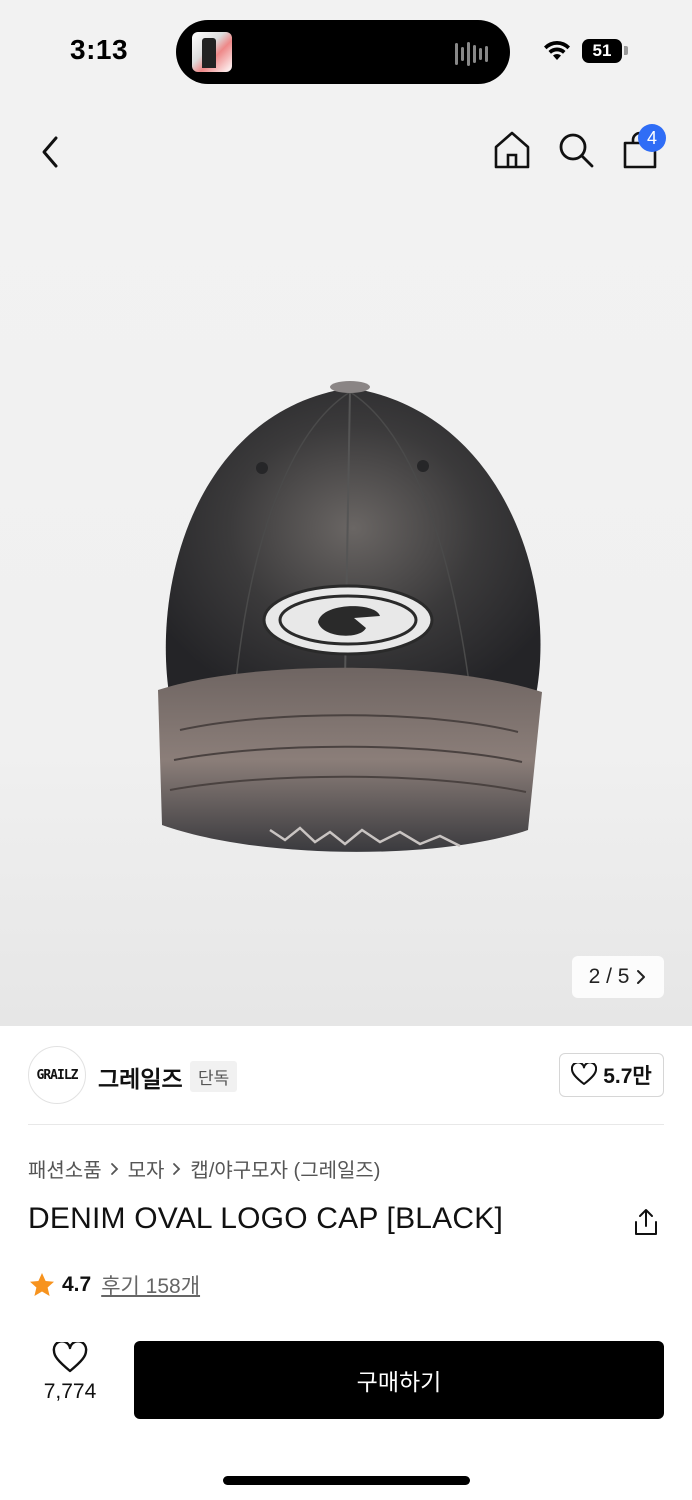  I want to click on home-button, so click(512, 150).